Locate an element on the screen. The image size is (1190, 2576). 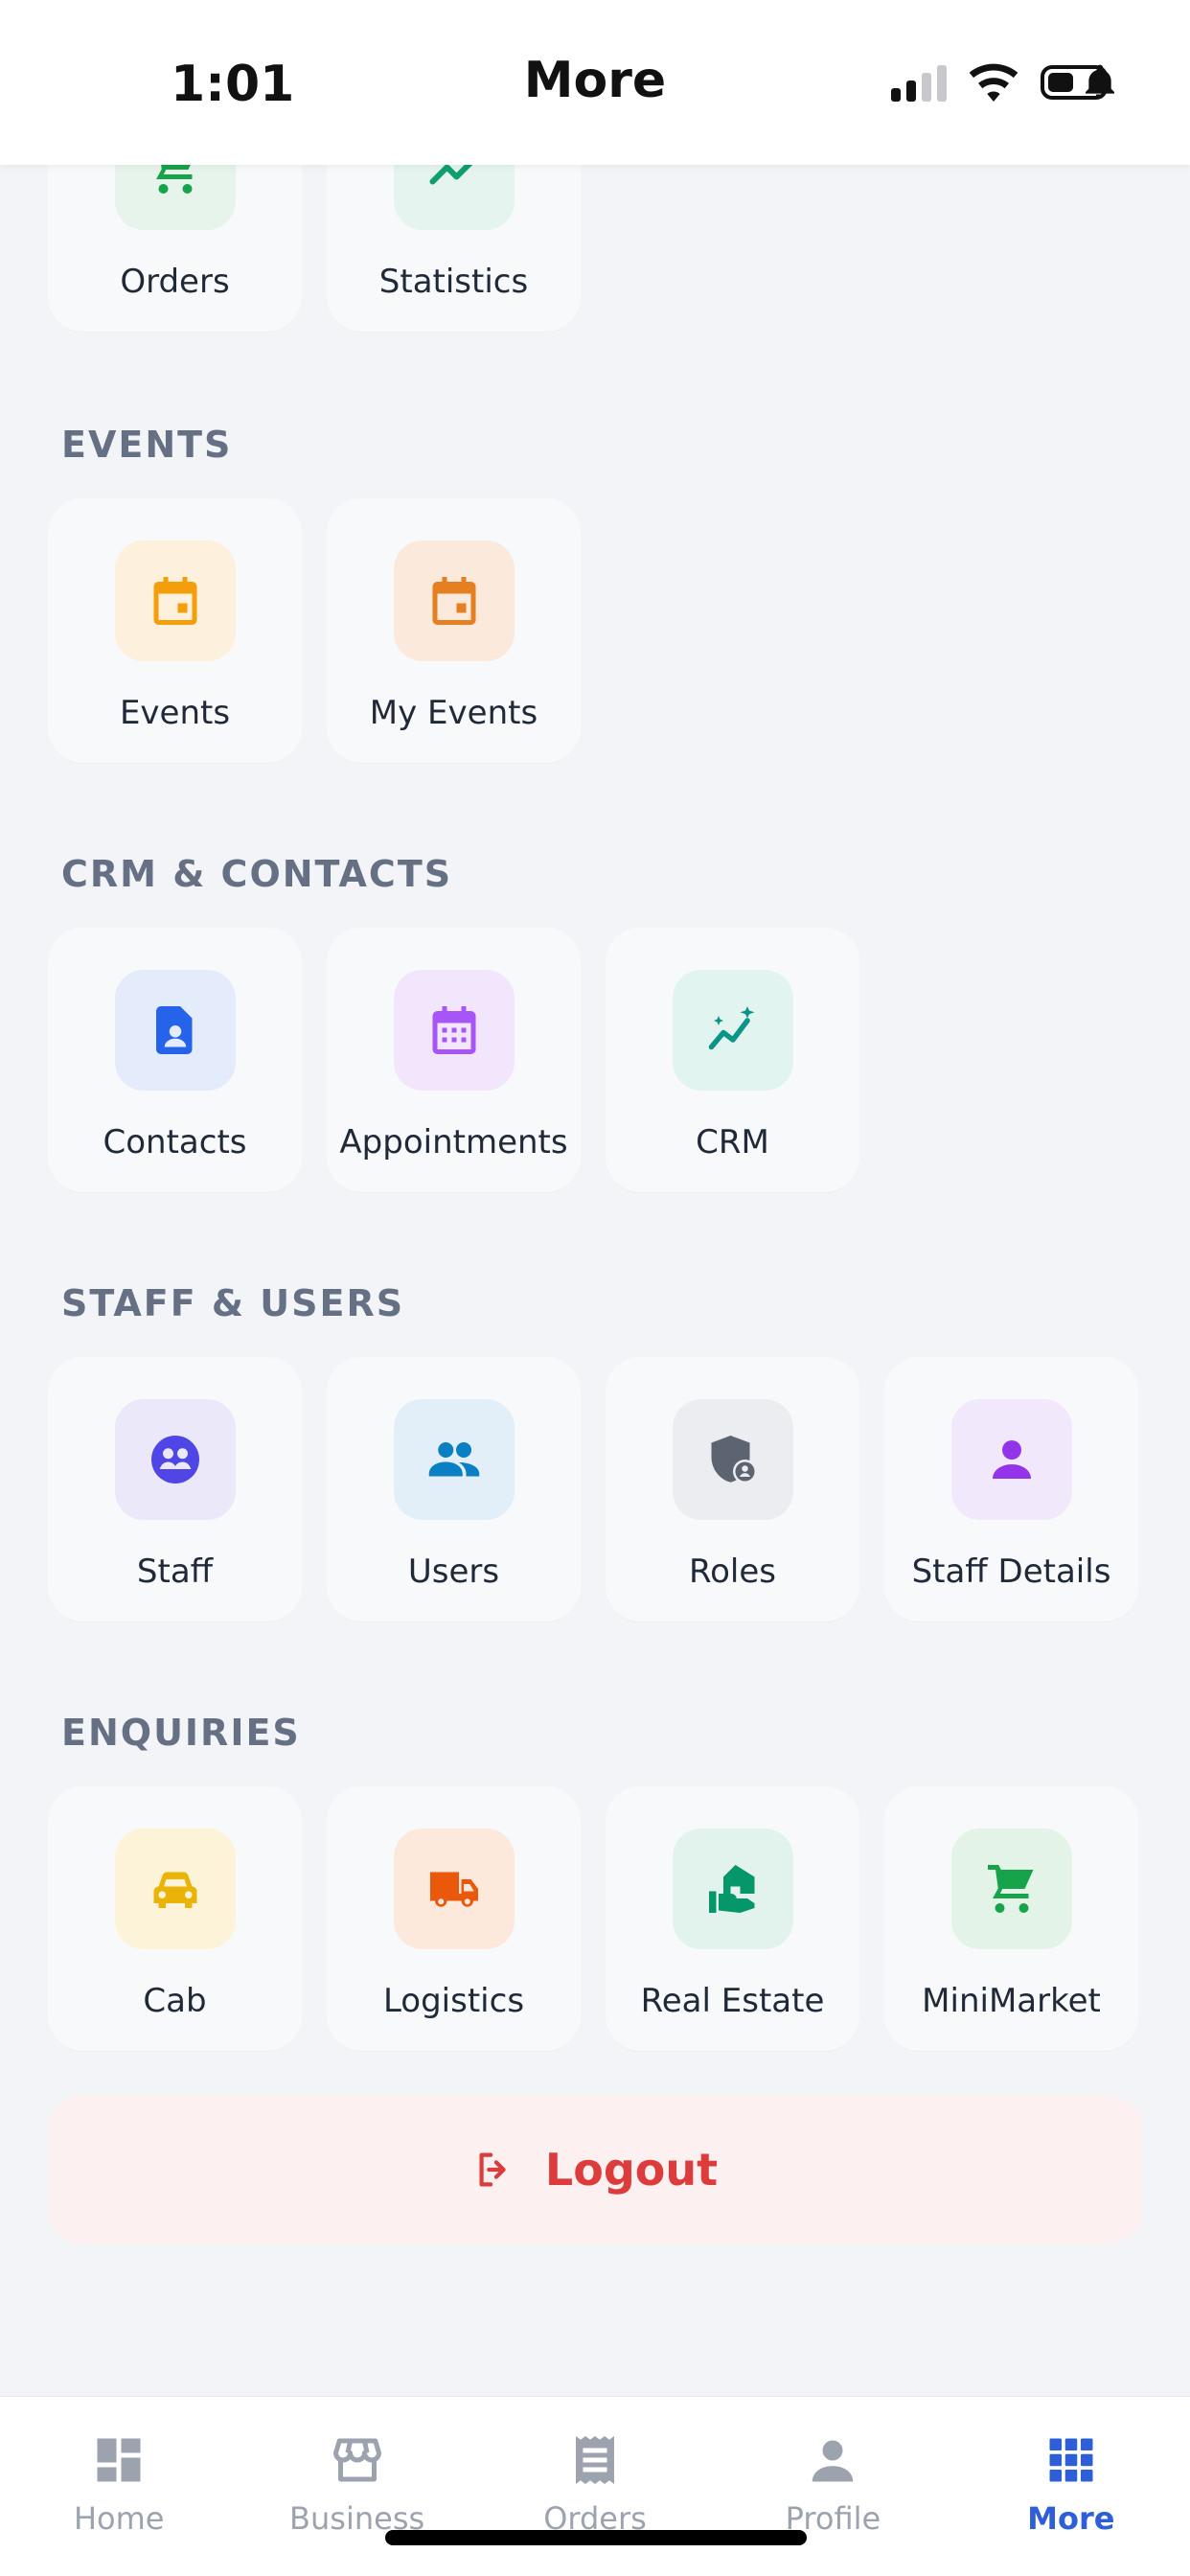
staff-details-icon-box is located at coordinates (1011, 1459).